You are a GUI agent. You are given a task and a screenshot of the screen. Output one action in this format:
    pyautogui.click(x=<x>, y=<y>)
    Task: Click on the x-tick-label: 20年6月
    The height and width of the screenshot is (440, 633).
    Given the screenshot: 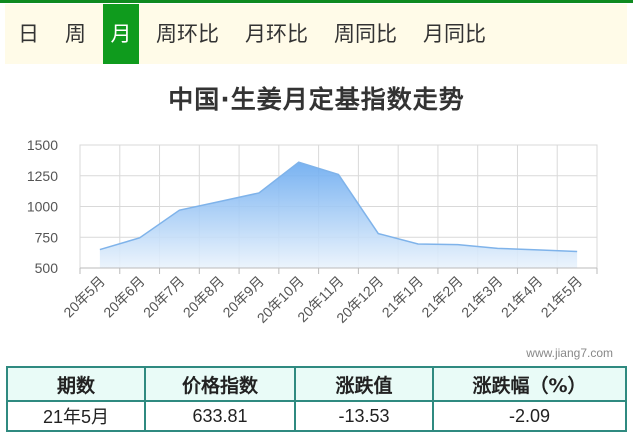 What is the action you would take?
    pyautogui.click(x=124, y=297)
    